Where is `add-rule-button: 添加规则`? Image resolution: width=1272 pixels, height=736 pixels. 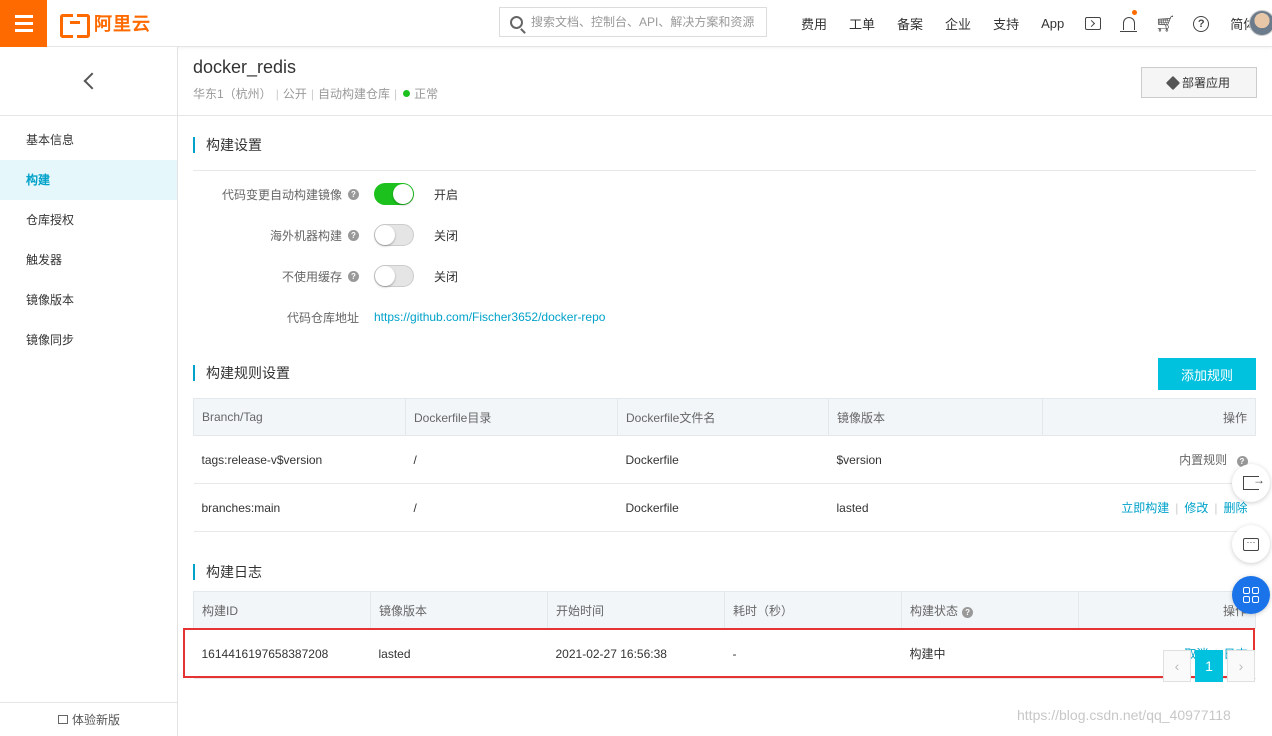 add-rule-button: 添加规则 is located at coordinates (1207, 374).